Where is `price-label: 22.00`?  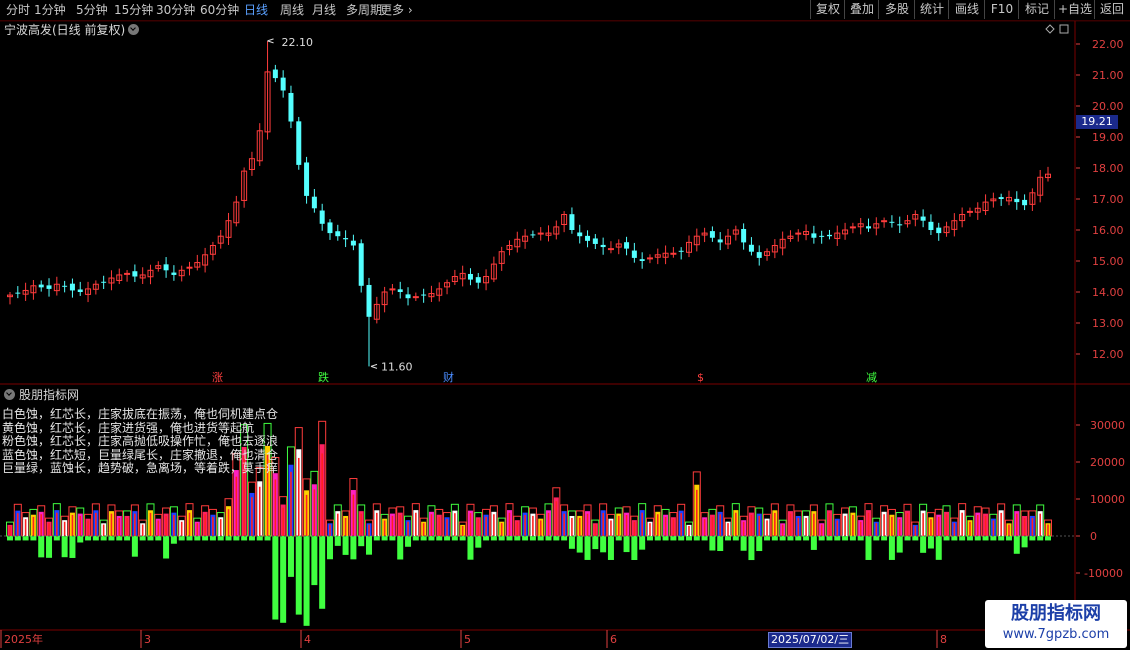 price-label: 22.00 is located at coordinates (1108, 44).